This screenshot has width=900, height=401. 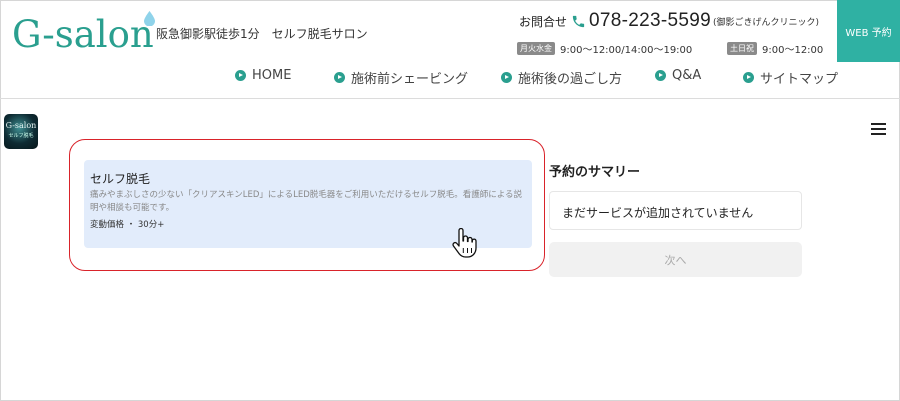 I want to click on hours-time: 9:00～12:00, so click(x=793, y=50).